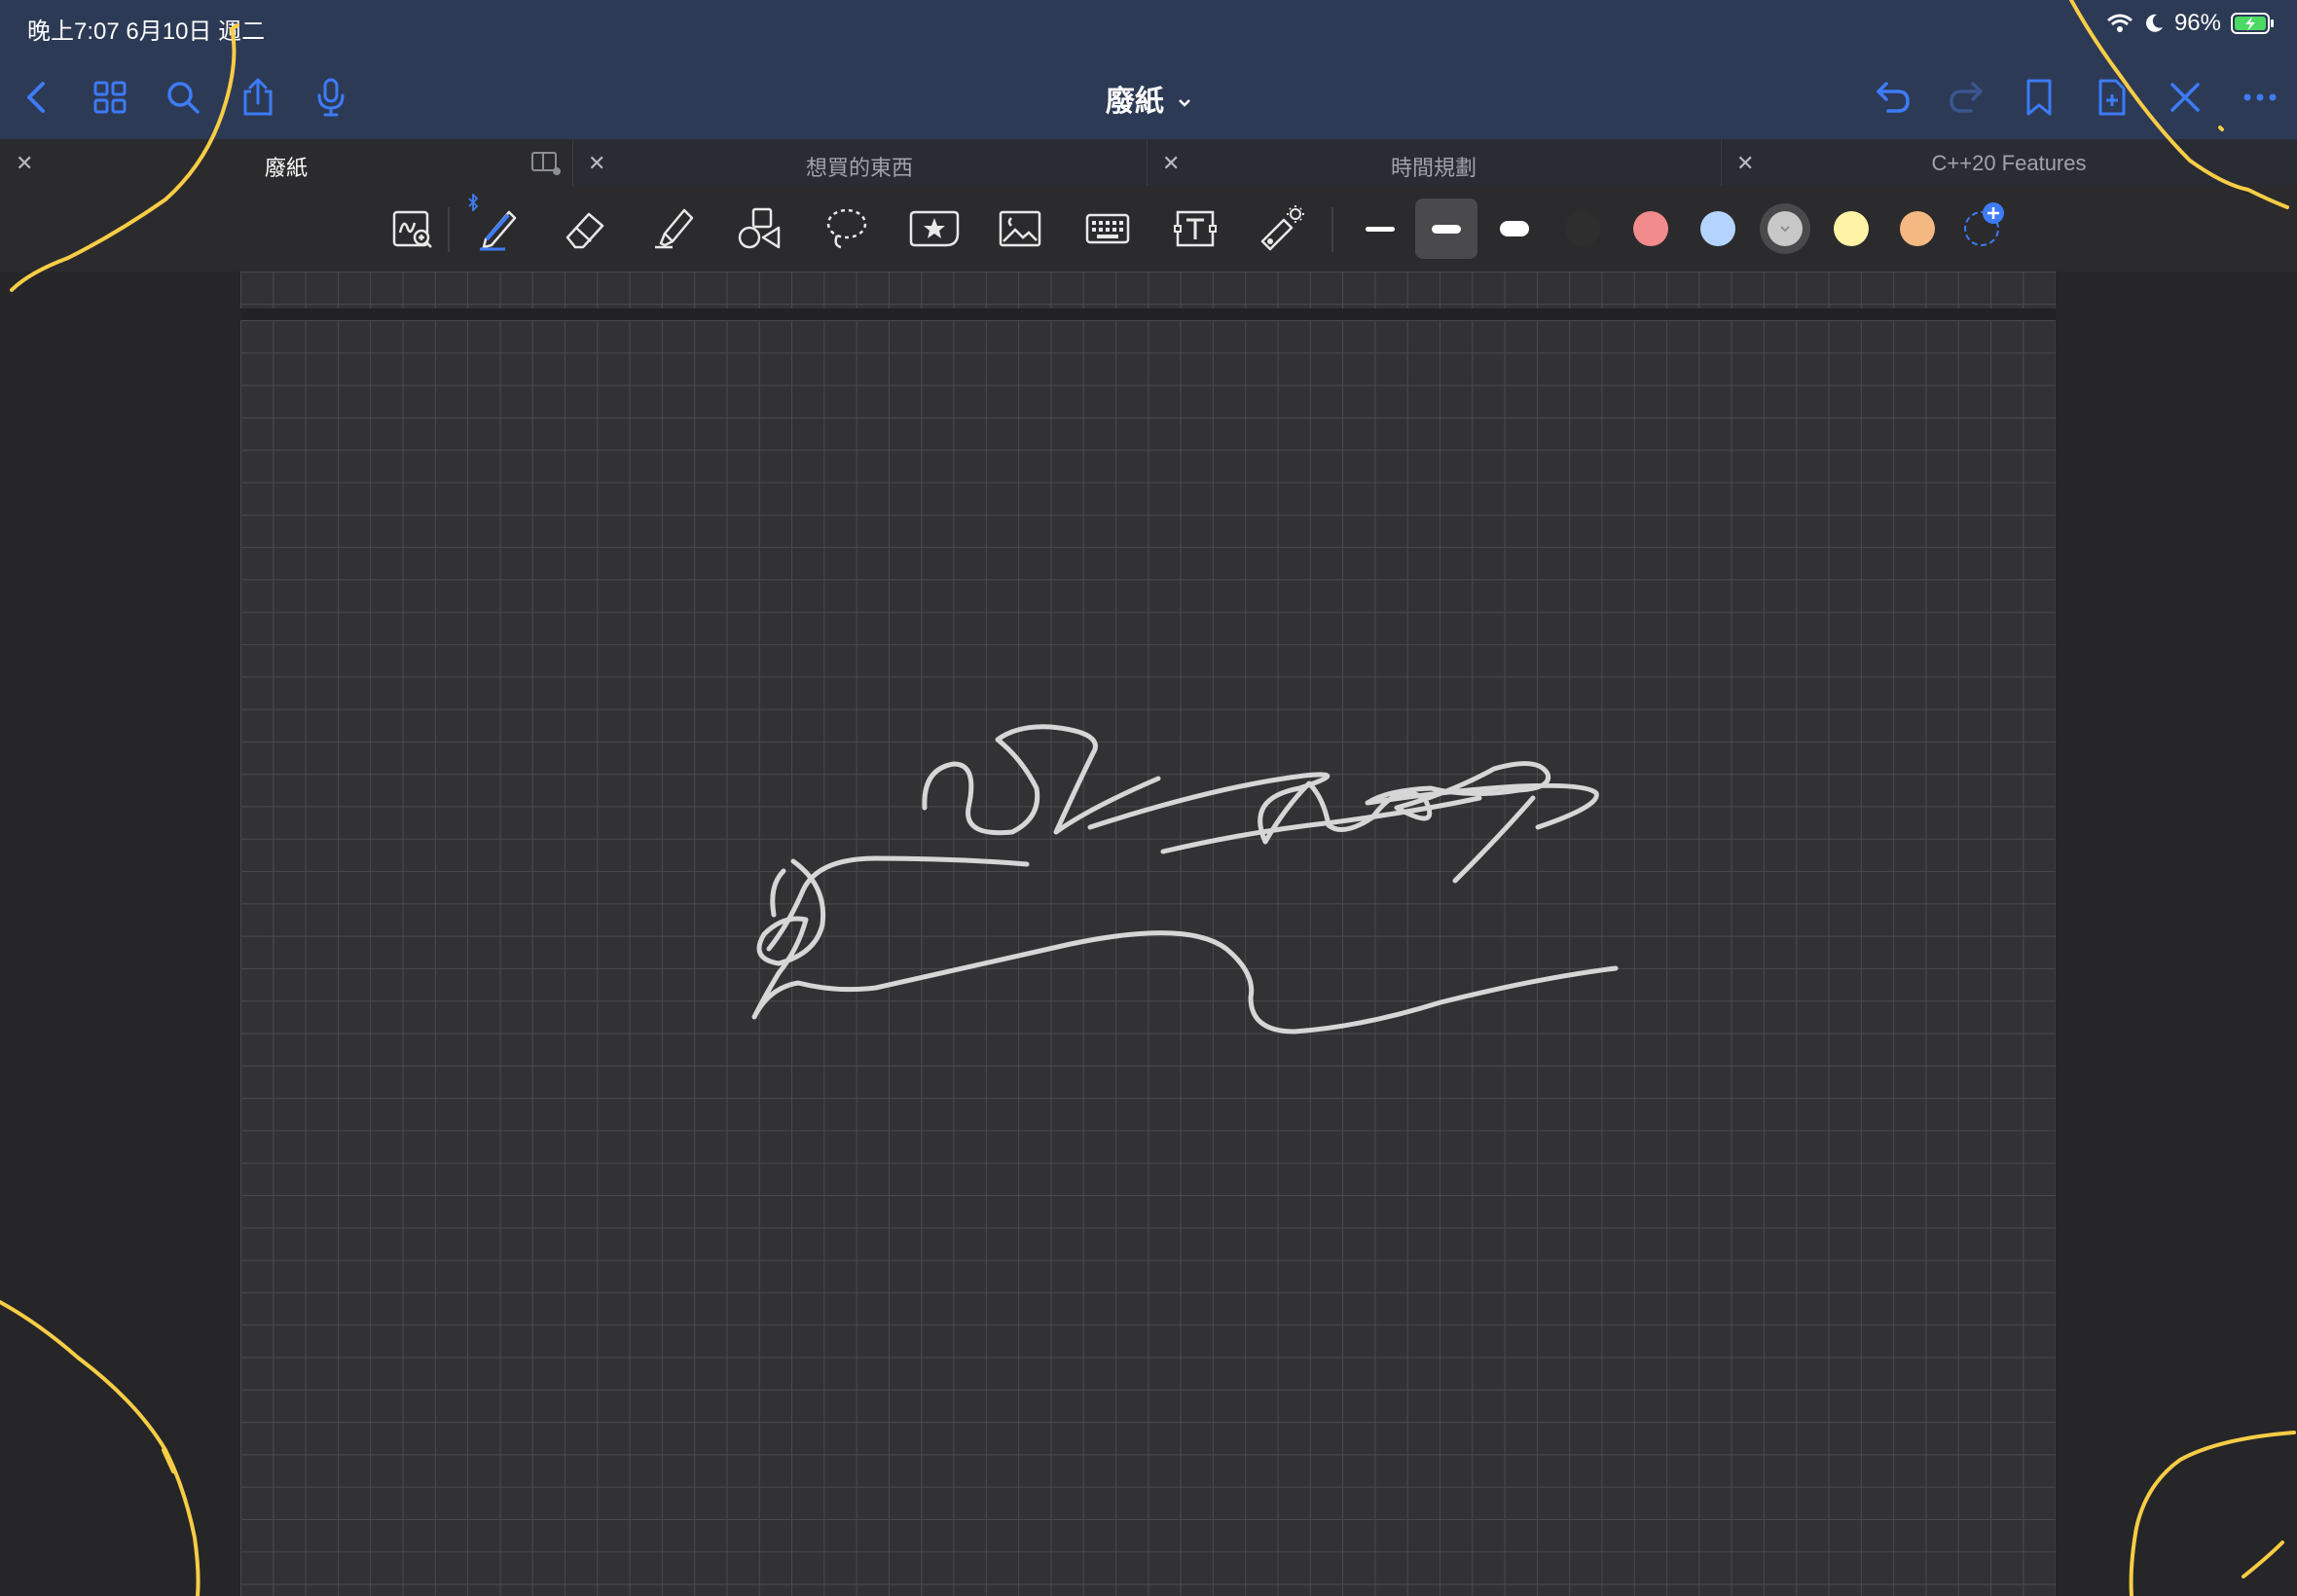 The image size is (2297, 1596). Describe the element at coordinates (2154, 23) in the screenshot. I see `moon-icon` at that location.